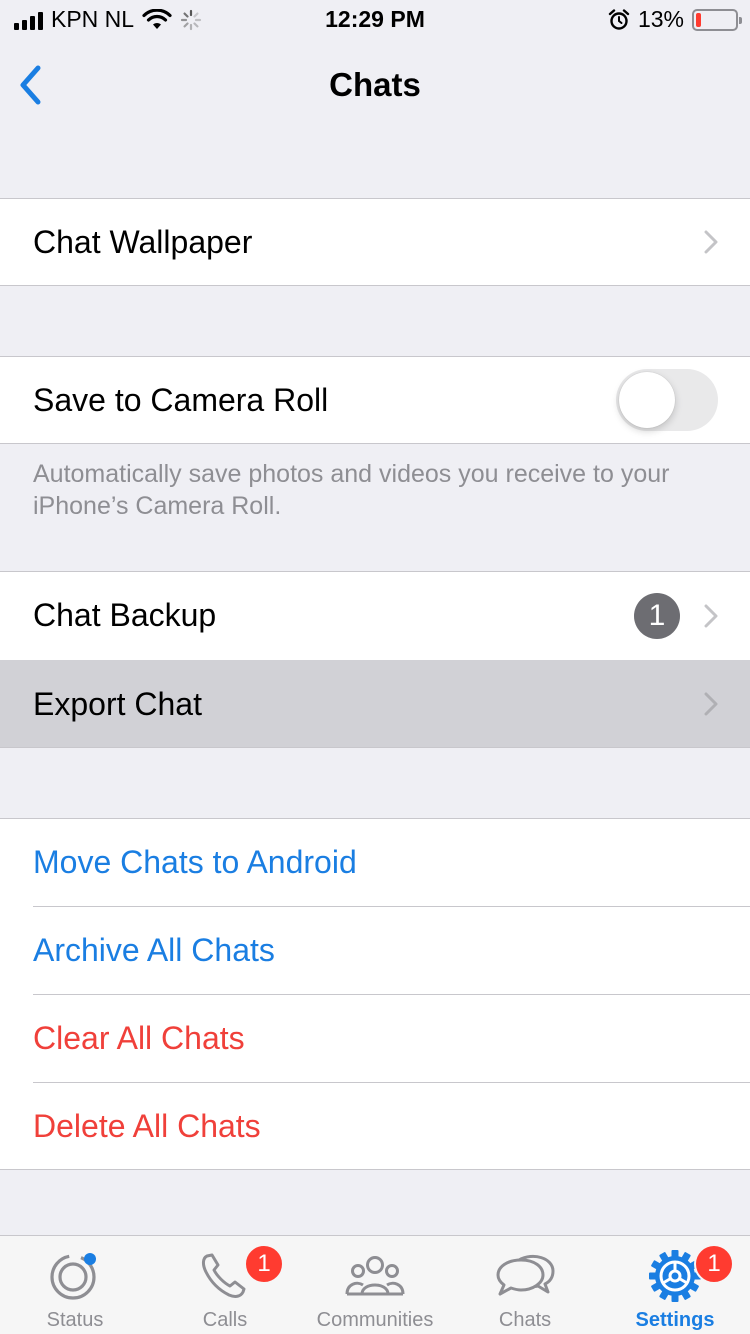  What do you see at coordinates (264, 1264) in the screenshot?
I see `calls-badge: 1` at bounding box center [264, 1264].